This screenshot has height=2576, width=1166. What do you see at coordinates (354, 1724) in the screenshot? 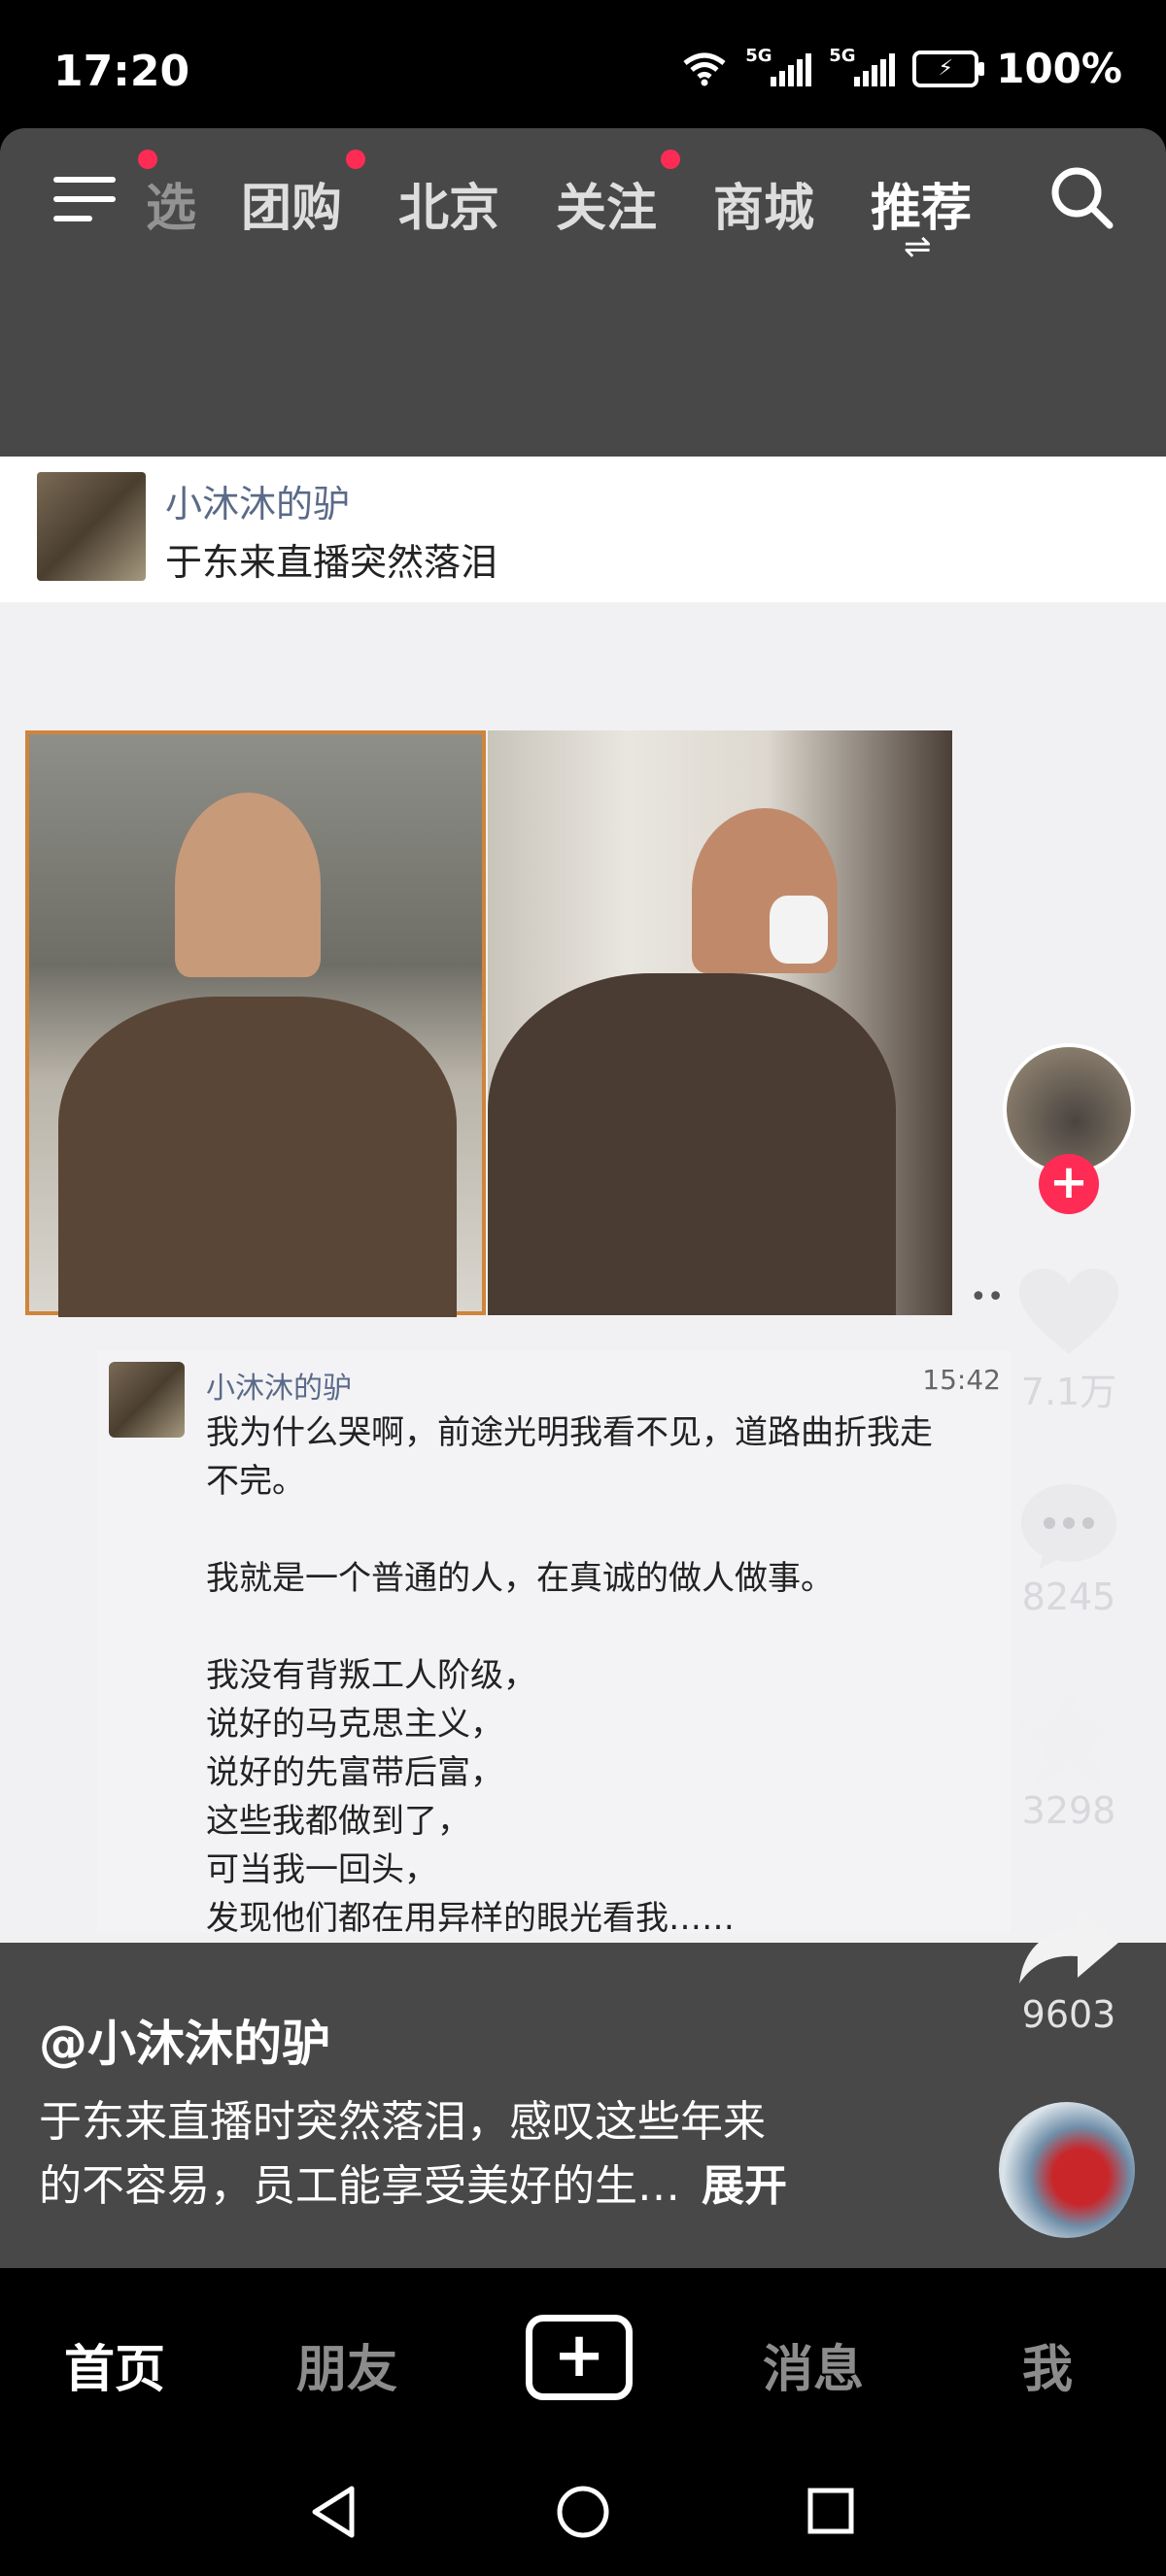
I see `chat-line: 说好的马克思主义，` at bounding box center [354, 1724].